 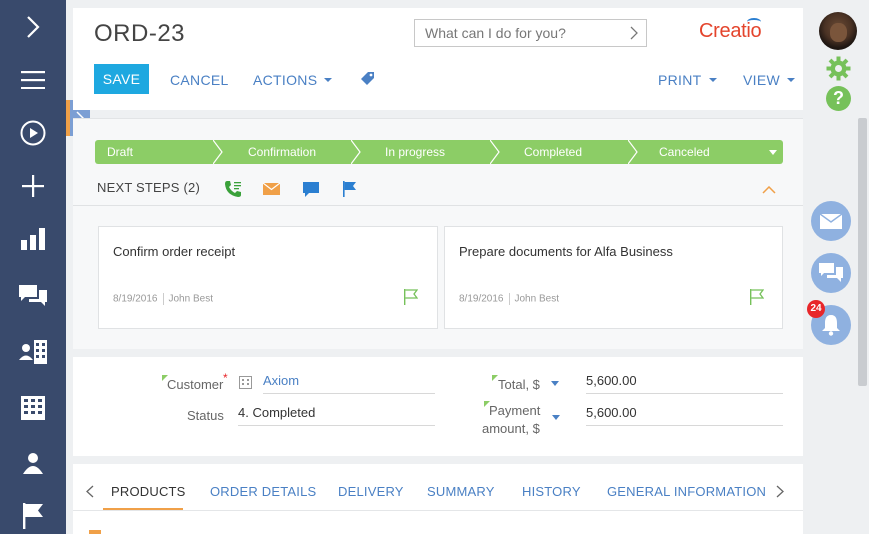 What do you see at coordinates (157, 152) in the screenshot?
I see `stage-draft: Draft` at bounding box center [157, 152].